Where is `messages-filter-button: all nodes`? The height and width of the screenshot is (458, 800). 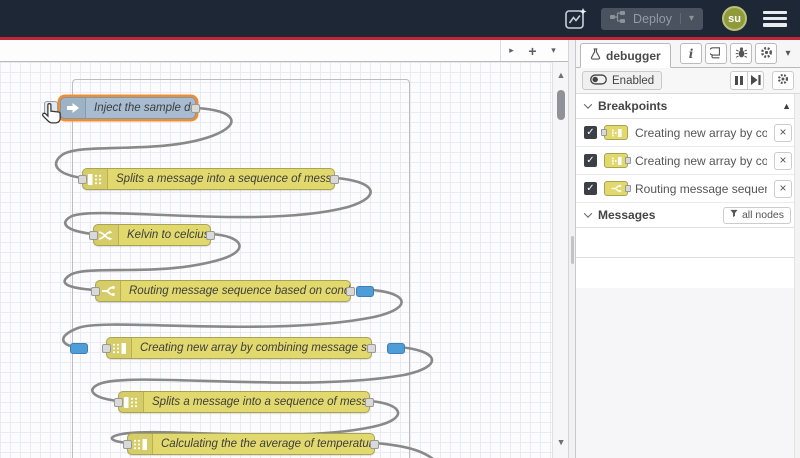 messages-filter-button: all nodes is located at coordinates (756, 215).